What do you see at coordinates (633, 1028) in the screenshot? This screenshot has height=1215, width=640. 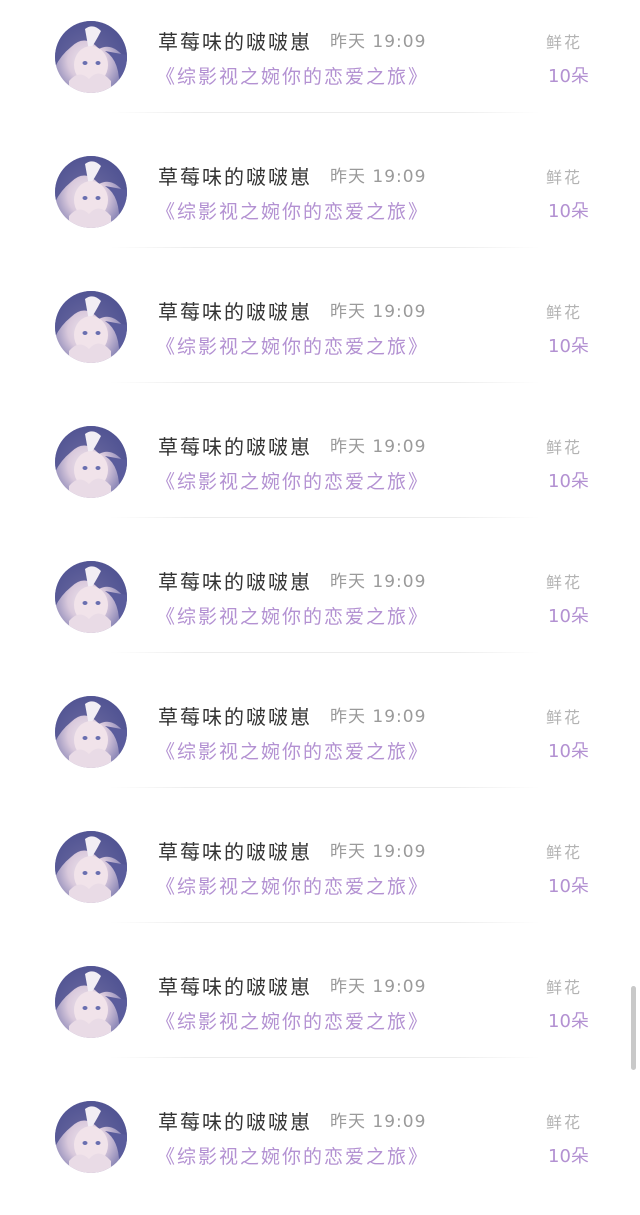 I see `vertical-scrollbar` at bounding box center [633, 1028].